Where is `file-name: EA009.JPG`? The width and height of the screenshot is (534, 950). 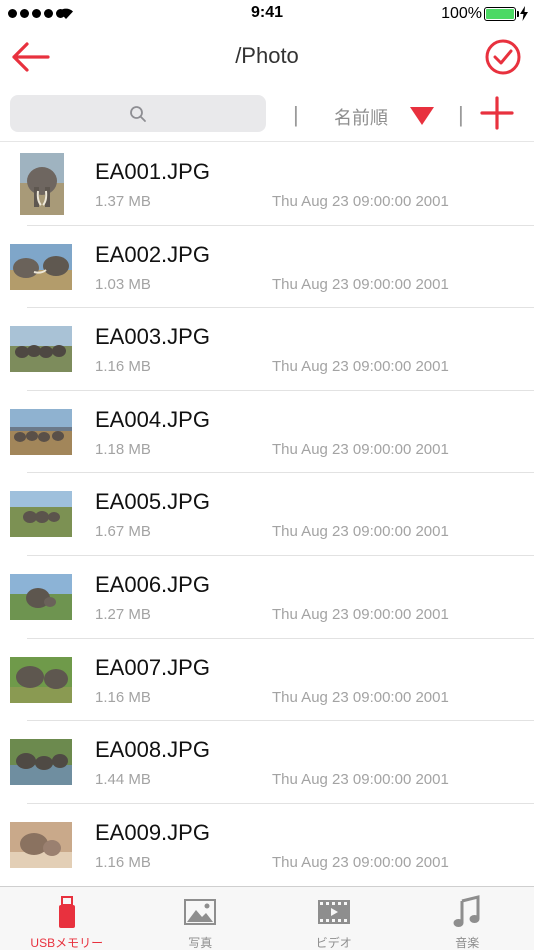
file-name: EA009.JPG is located at coordinates (152, 832).